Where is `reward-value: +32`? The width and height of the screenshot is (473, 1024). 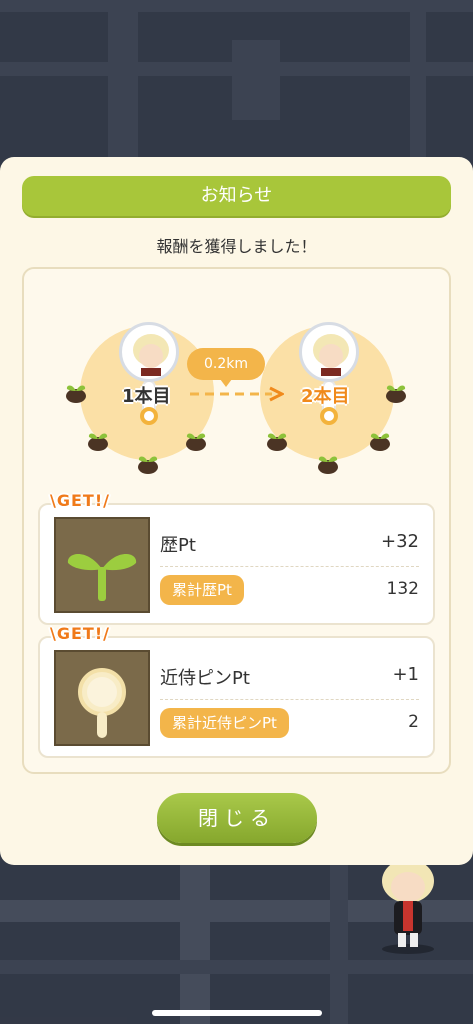
reward-value: +32 is located at coordinates (400, 541).